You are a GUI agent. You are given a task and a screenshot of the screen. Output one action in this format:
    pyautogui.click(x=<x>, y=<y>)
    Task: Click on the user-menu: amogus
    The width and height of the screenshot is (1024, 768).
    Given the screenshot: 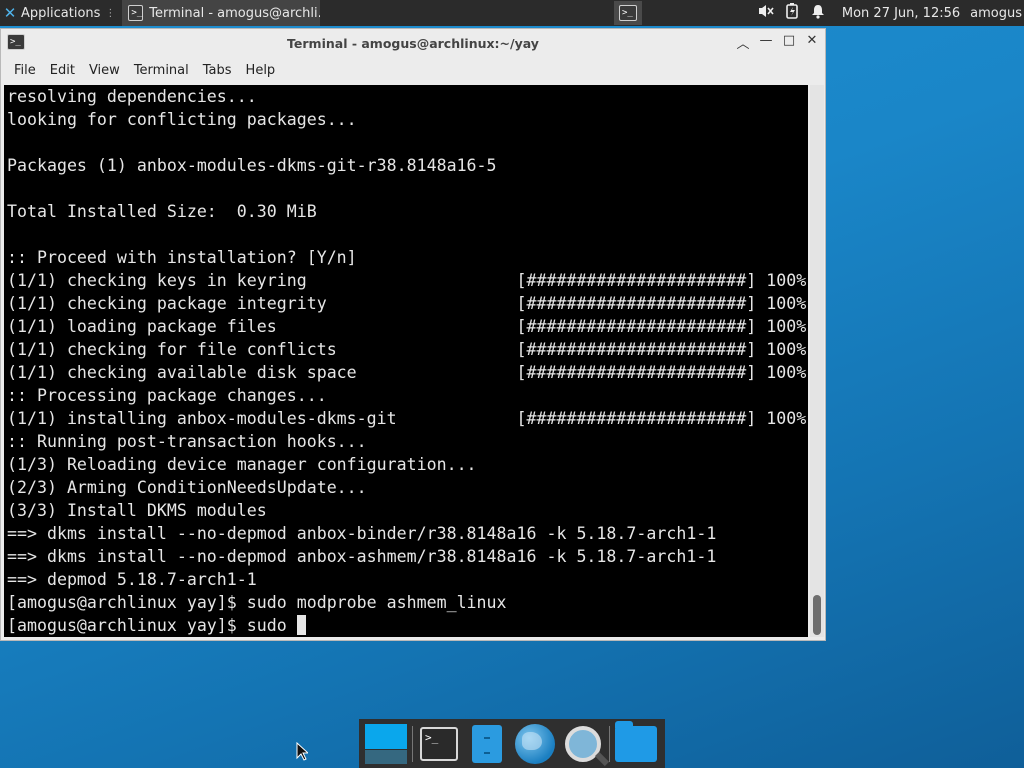 What is the action you would take?
    pyautogui.click(x=996, y=13)
    